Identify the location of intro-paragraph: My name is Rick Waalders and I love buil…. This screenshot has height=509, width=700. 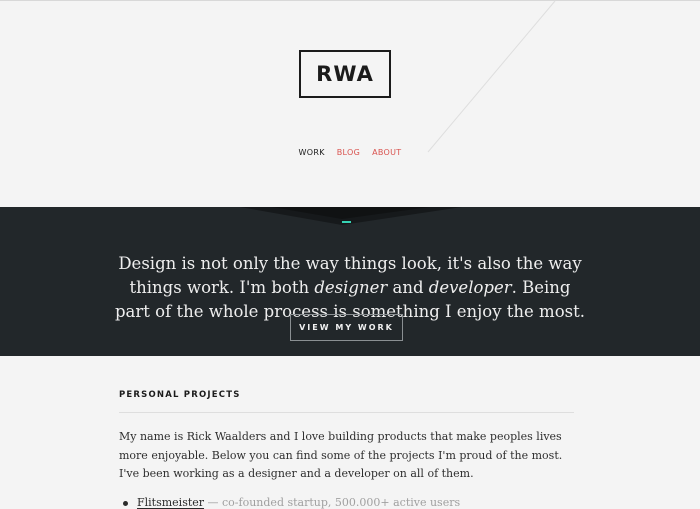
(341, 455).